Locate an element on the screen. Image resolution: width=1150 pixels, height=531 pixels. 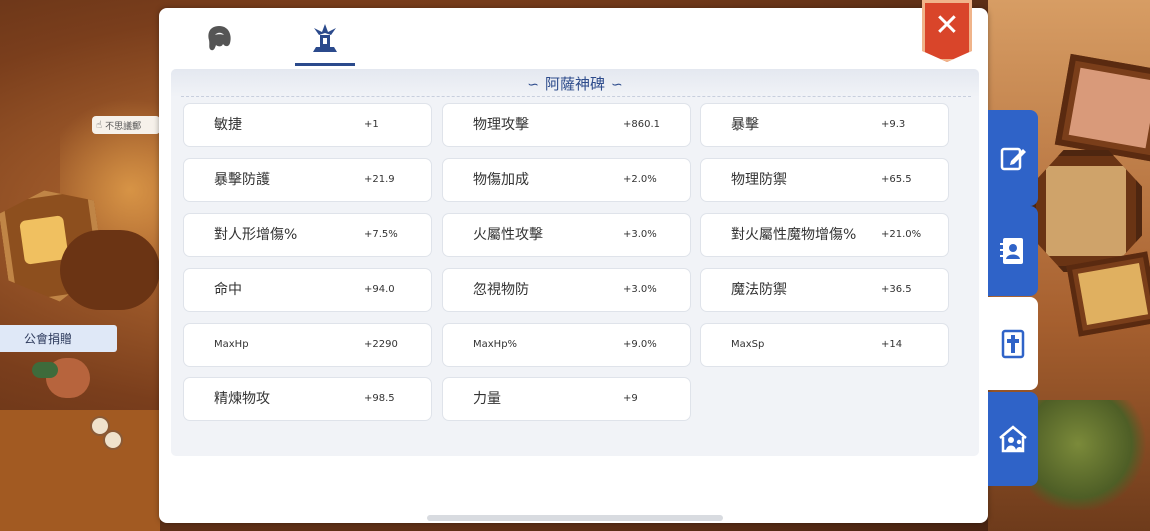
hair-icon is located at coordinates (219, 38).